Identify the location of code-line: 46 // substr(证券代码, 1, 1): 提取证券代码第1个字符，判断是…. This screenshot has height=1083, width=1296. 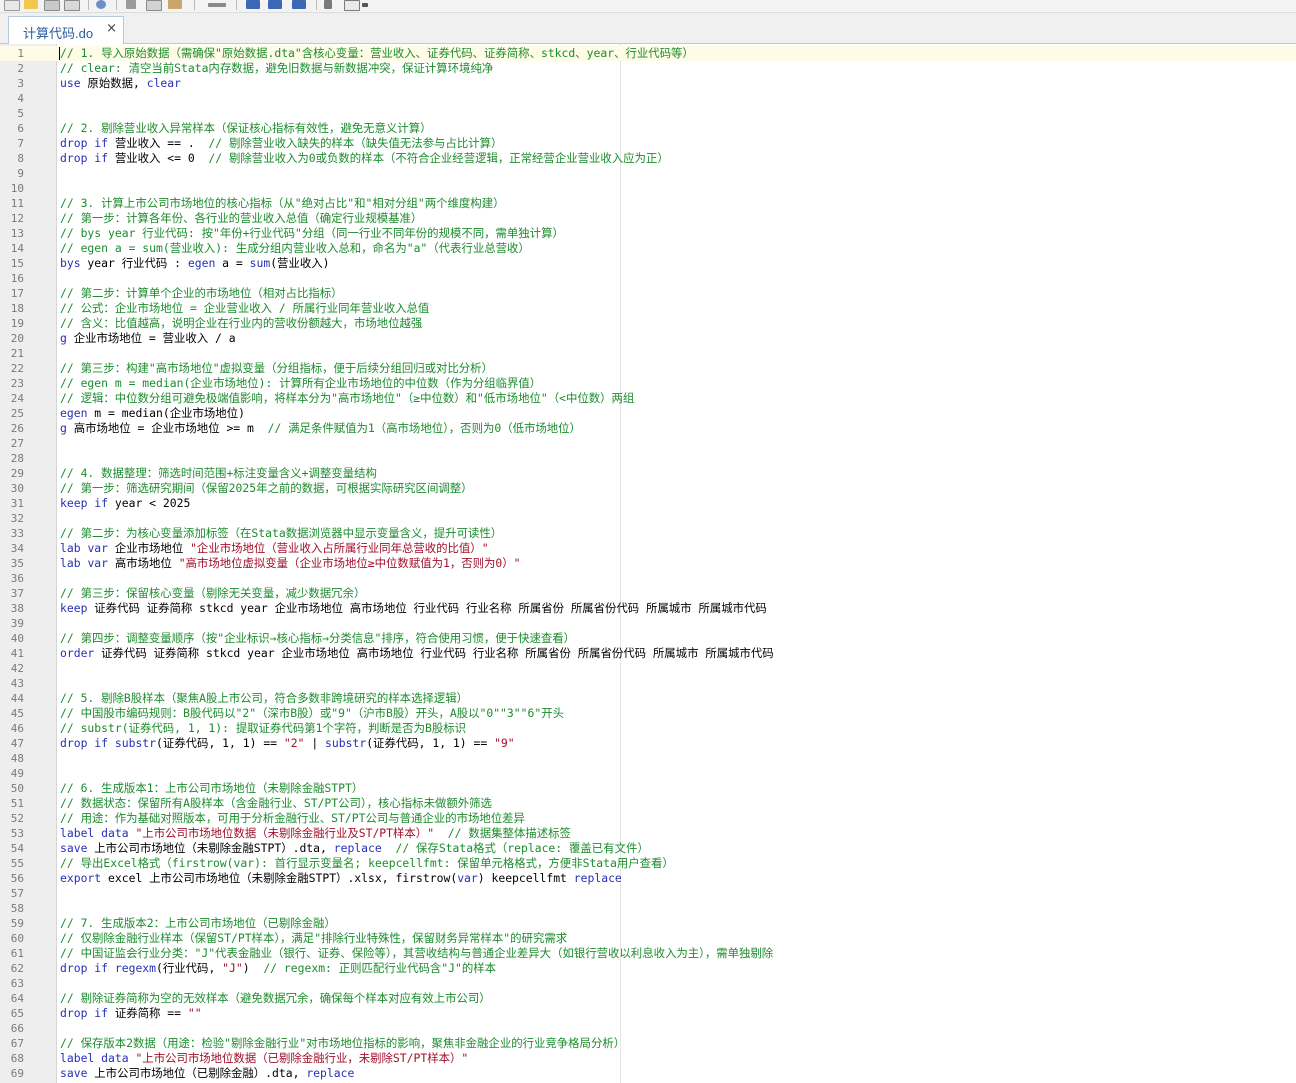
(648, 728).